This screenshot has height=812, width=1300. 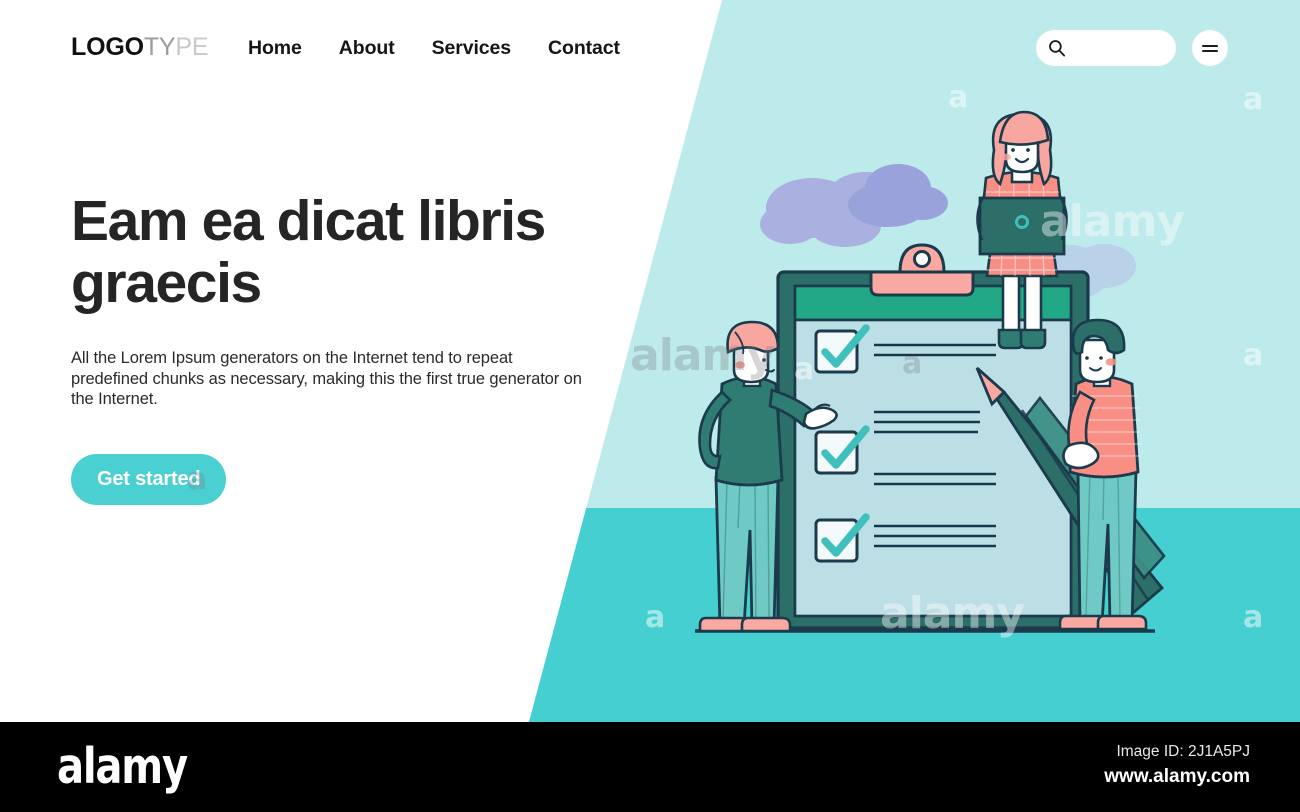 What do you see at coordinates (1183, 751) in the screenshot?
I see `image-id-label: Image ID: 2J1A5PJ` at bounding box center [1183, 751].